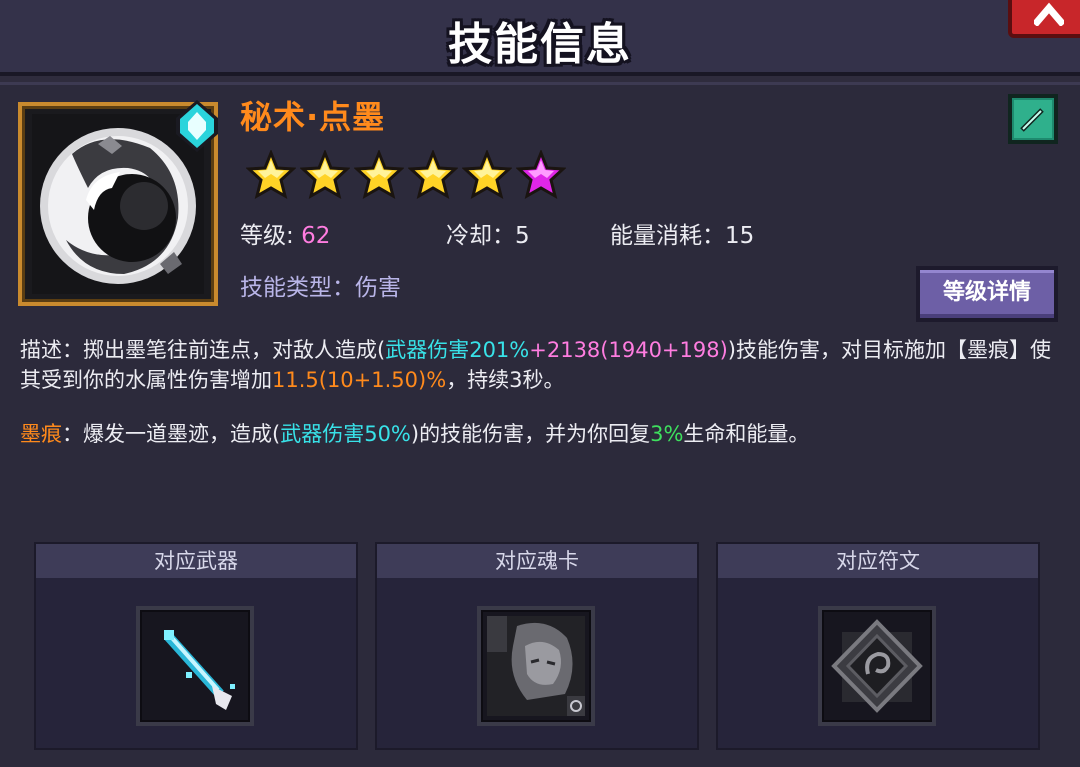 This screenshot has width=1080, height=767. I want to click on desc-bonus-damage: +2138(1940+198), so click(628, 350).